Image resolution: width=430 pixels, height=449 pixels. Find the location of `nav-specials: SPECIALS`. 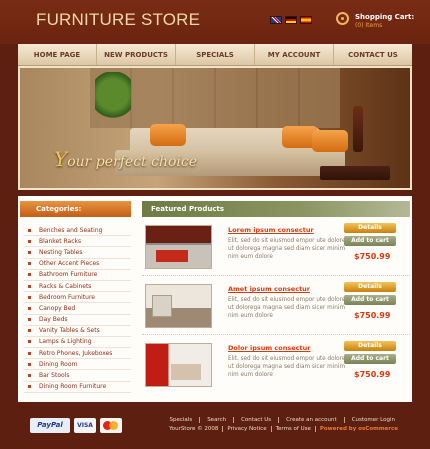

nav-specials: SPECIALS is located at coordinates (215, 54).